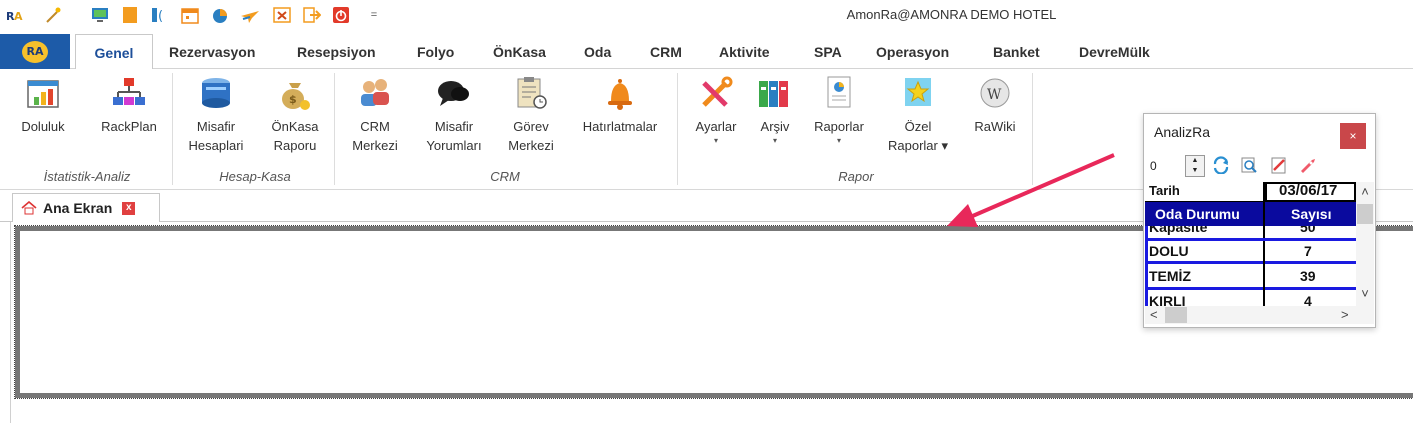  Describe the element at coordinates (1307, 165) in the screenshot. I see `rocket-icon` at that location.